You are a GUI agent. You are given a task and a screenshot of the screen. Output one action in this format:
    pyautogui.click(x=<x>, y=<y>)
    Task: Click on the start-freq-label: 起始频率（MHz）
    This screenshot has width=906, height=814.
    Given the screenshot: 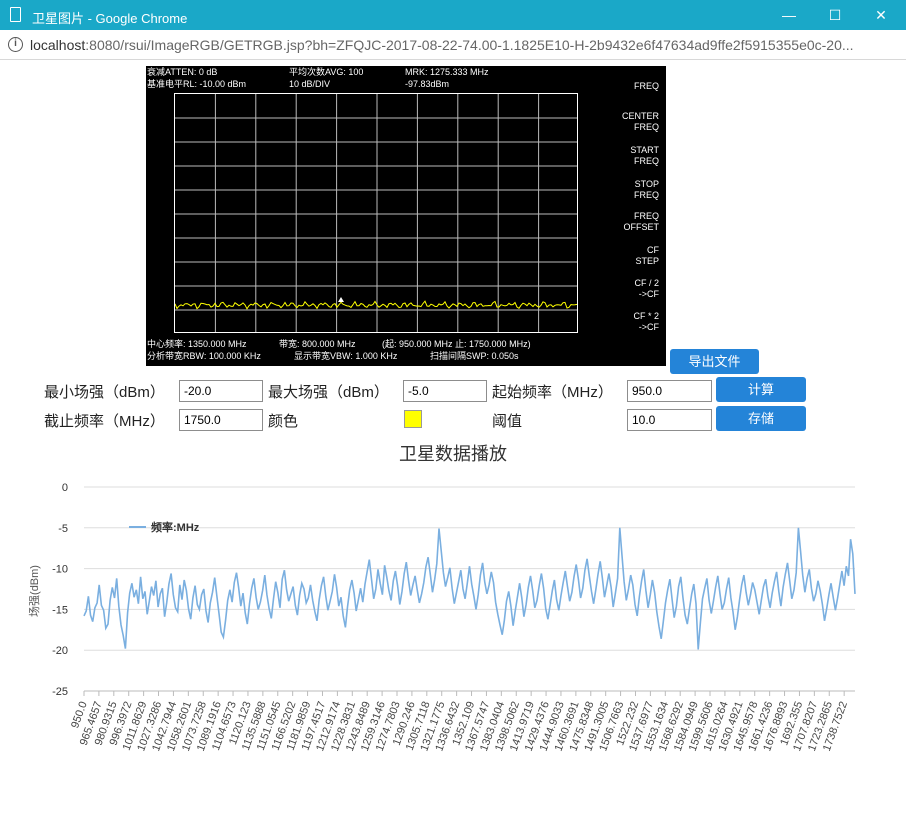 What is the action you would take?
    pyautogui.click(x=552, y=392)
    